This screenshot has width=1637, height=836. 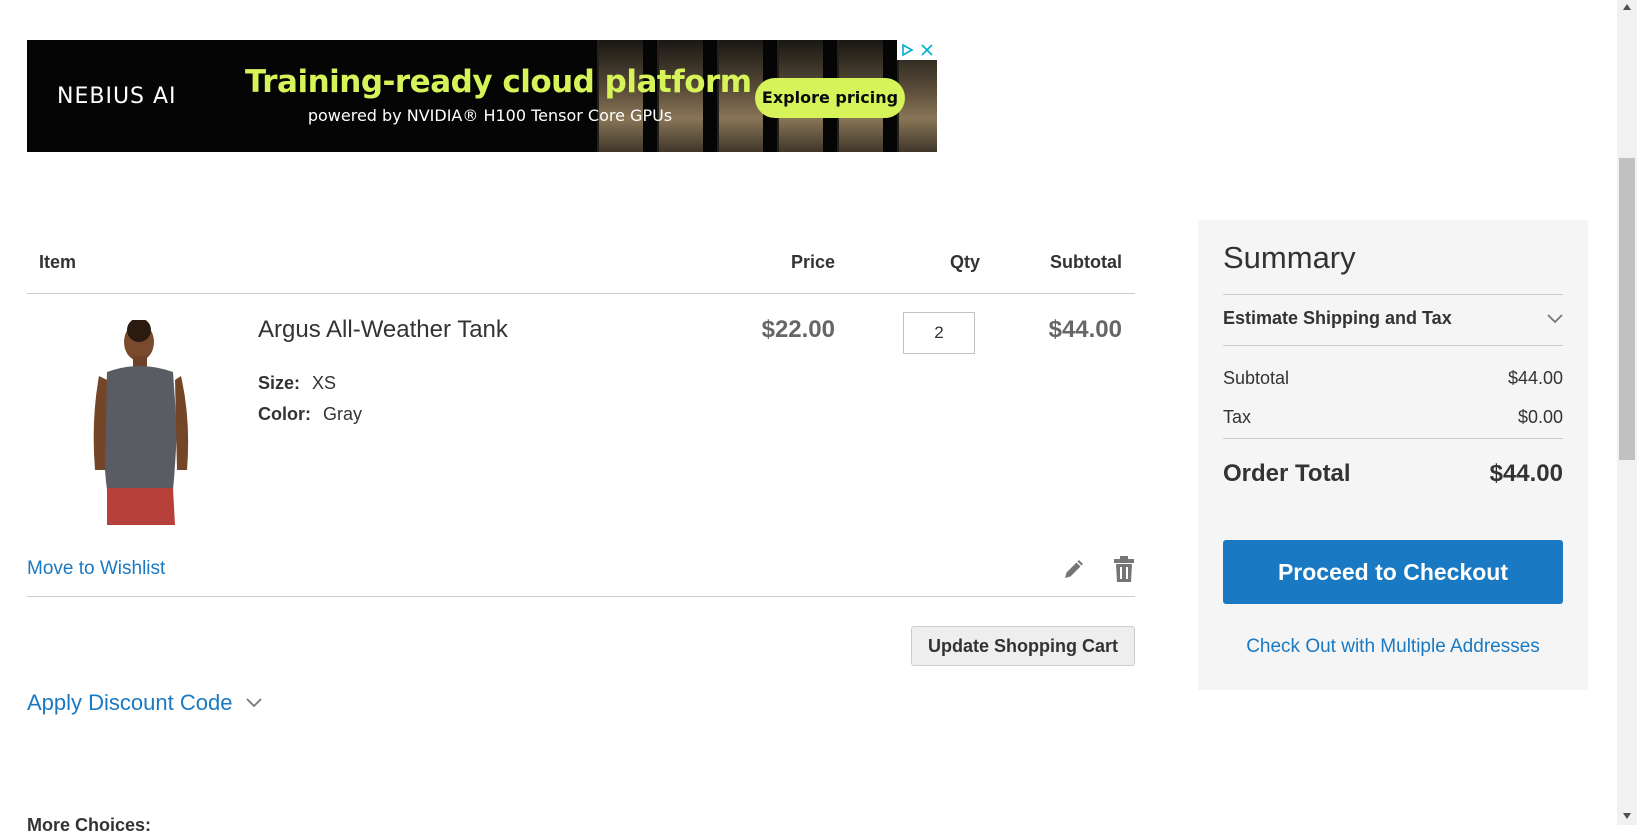 What do you see at coordinates (1124, 569) in the screenshot?
I see `trash-icon` at bounding box center [1124, 569].